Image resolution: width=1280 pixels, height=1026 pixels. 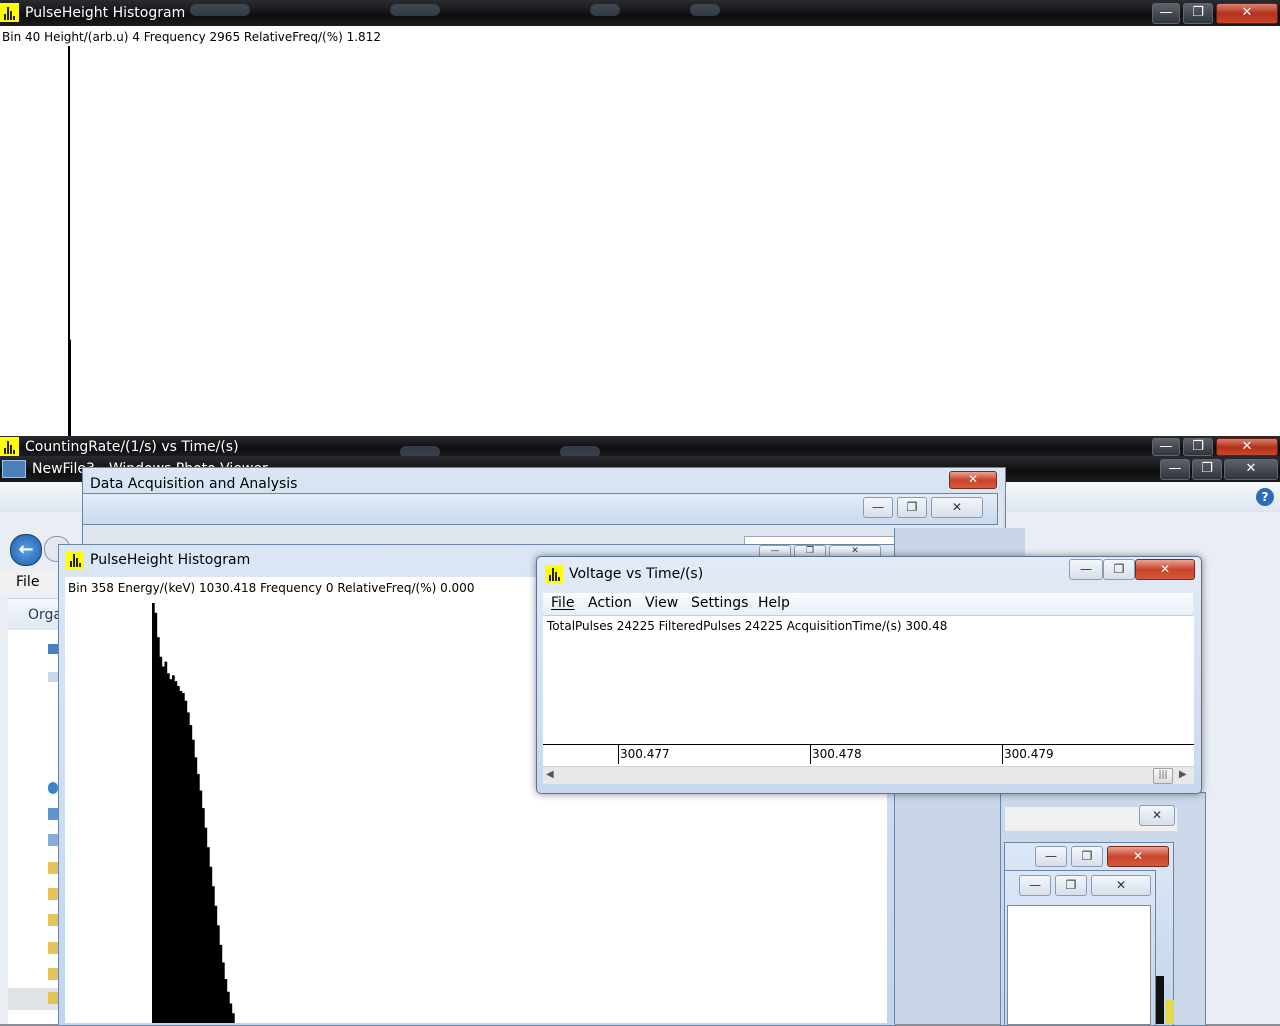 What do you see at coordinates (170, 560) in the screenshot?
I see `window-title: PulseHeight Histogram` at bounding box center [170, 560].